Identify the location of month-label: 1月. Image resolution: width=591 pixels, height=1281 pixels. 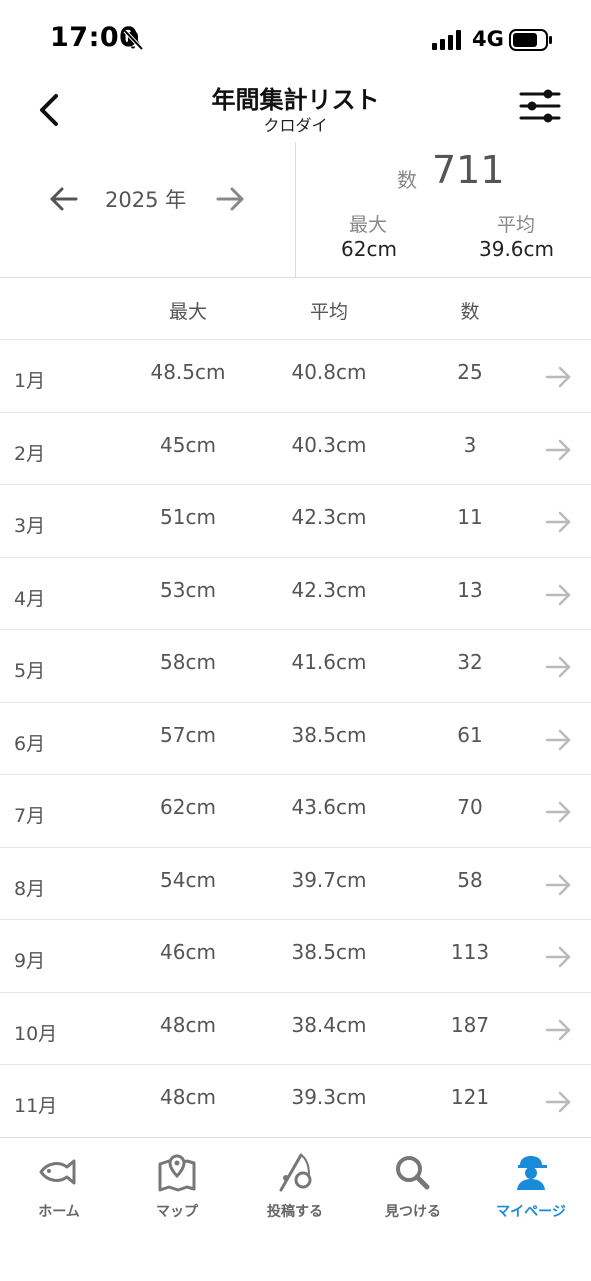
(30, 381).